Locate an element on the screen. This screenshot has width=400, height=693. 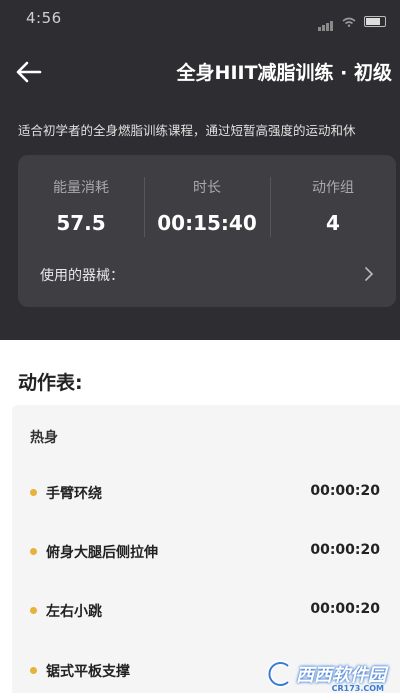
list-item: 俯身大腿后侧拉伸 00:00:20 is located at coordinates (206, 553).